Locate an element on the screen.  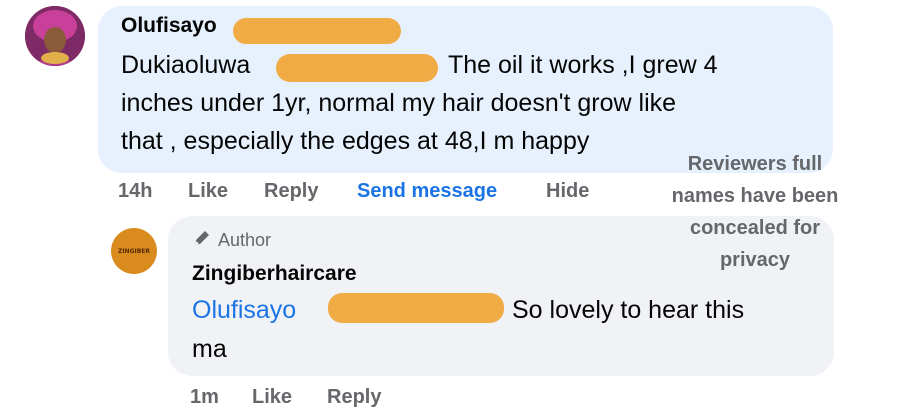
author-badge-label: Author is located at coordinates (245, 240).